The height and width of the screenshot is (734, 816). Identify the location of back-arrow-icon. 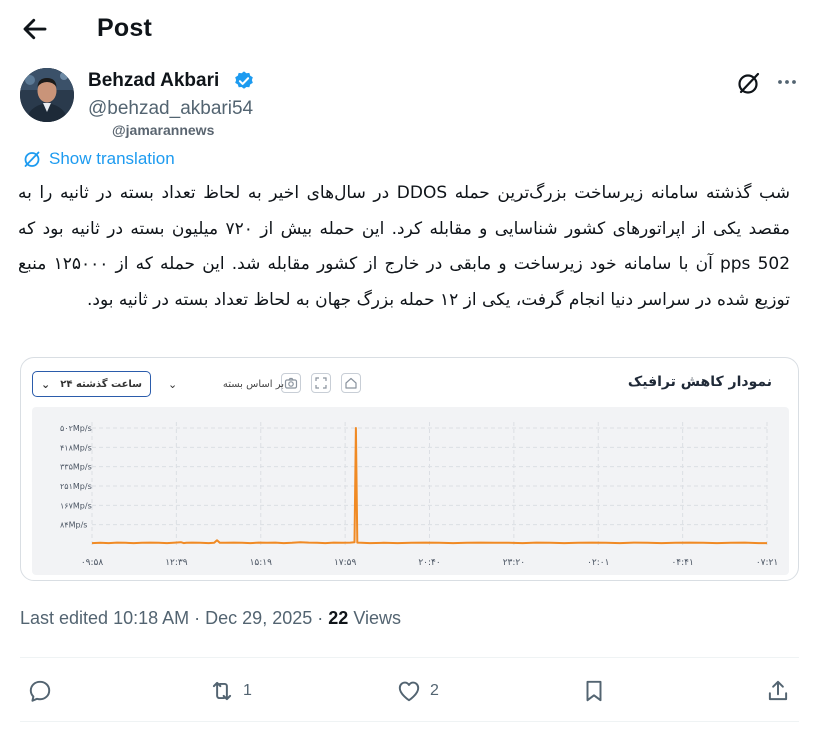
(35, 29).